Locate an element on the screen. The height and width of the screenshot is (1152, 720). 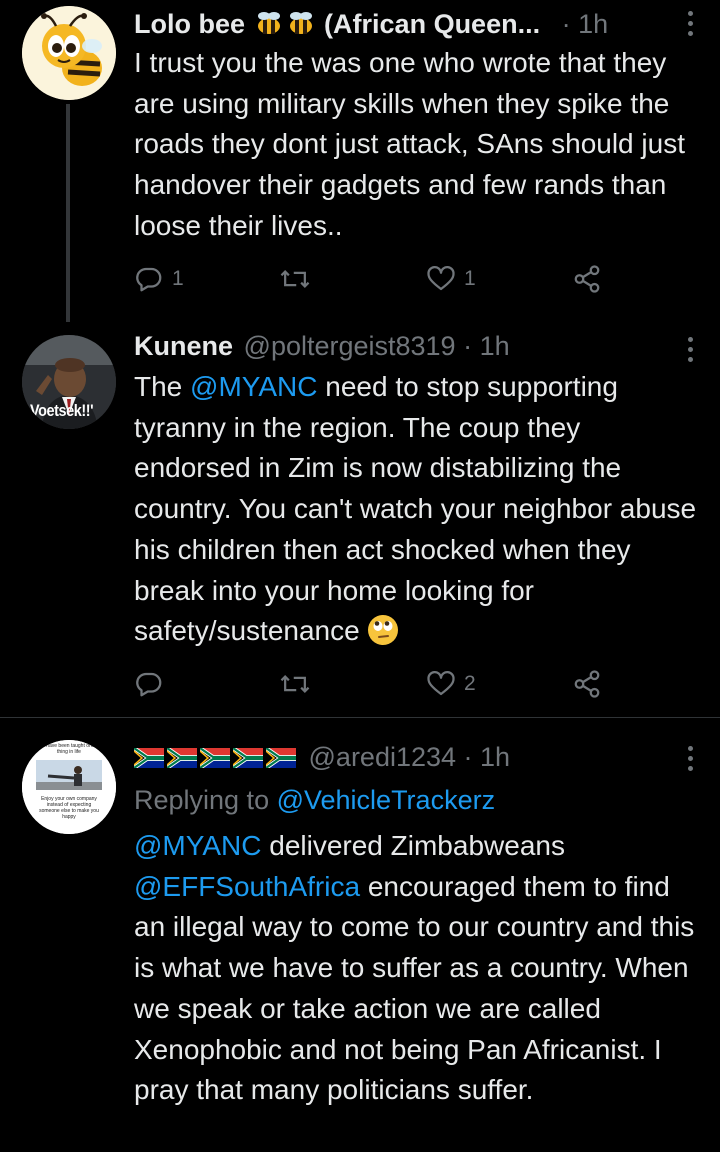
replying-to: Replying to @VehicleTrackerz is located at coordinates (314, 800).